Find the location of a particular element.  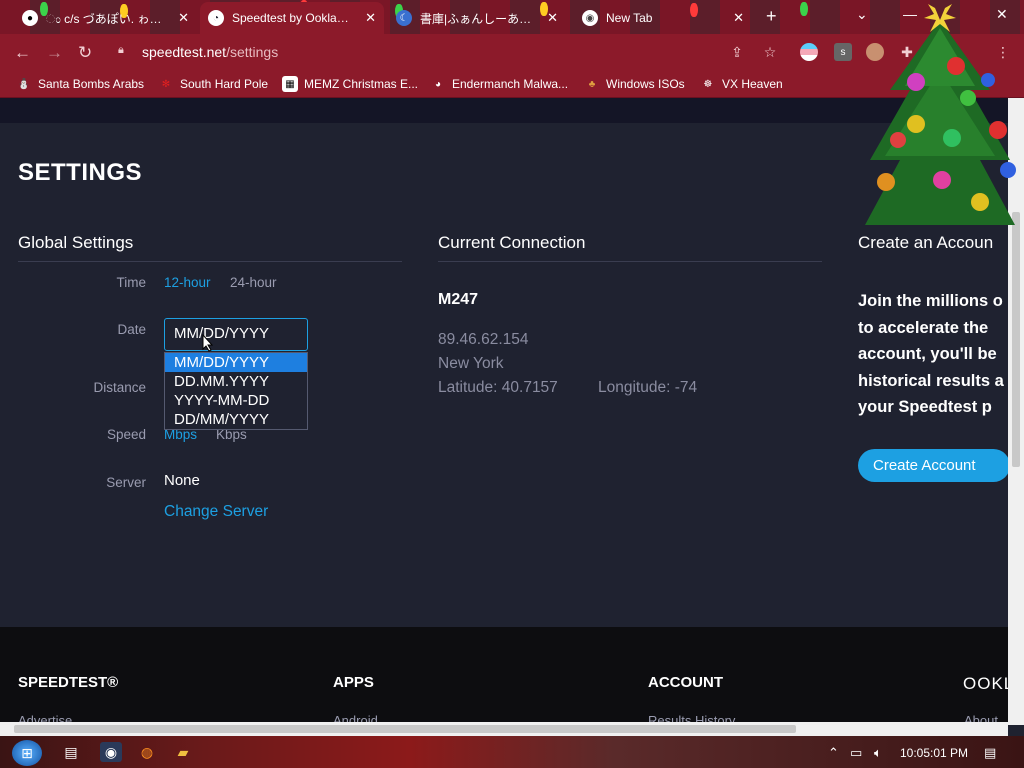

flag-extension-icon is located at coordinates (809, 52).